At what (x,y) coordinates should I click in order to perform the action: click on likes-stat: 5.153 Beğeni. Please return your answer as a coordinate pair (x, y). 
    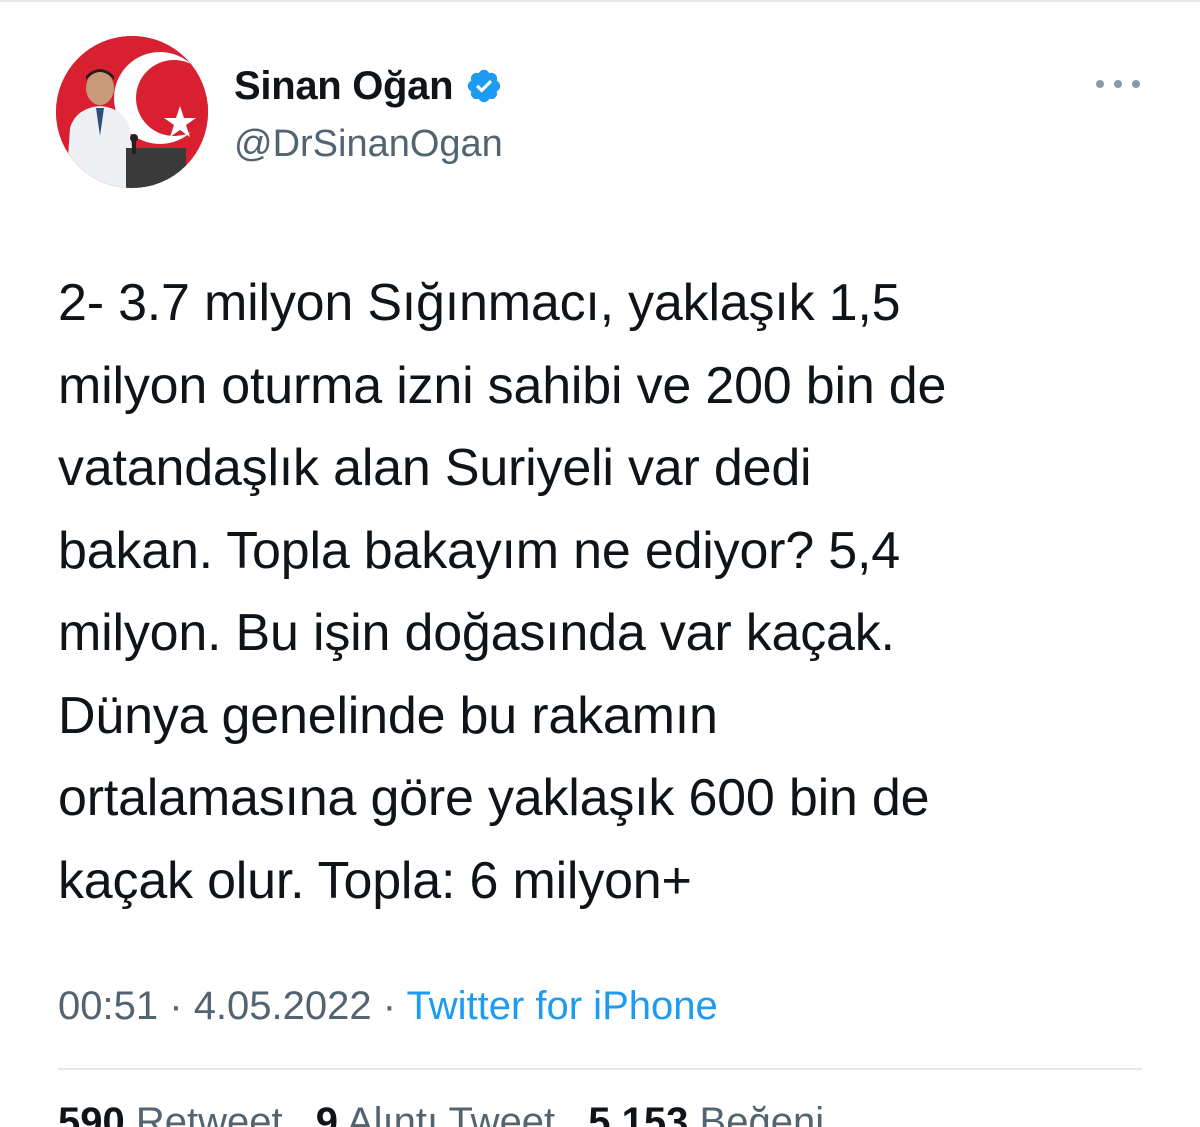
    Looking at the image, I should click on (706, 1113).